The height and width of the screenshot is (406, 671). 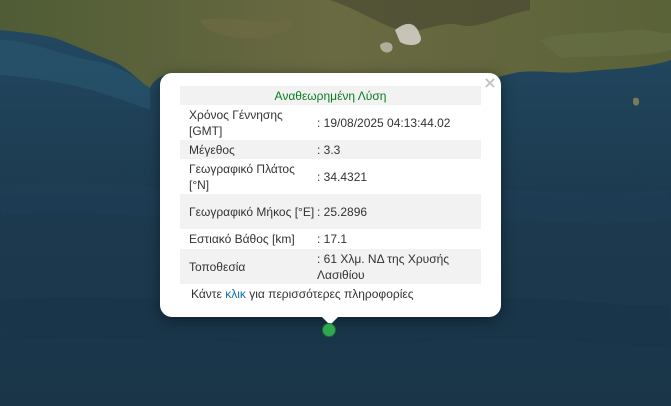 I want to click on popup-title-row: Αναθεωρημένη Λύση, so click(x=330, y=95).